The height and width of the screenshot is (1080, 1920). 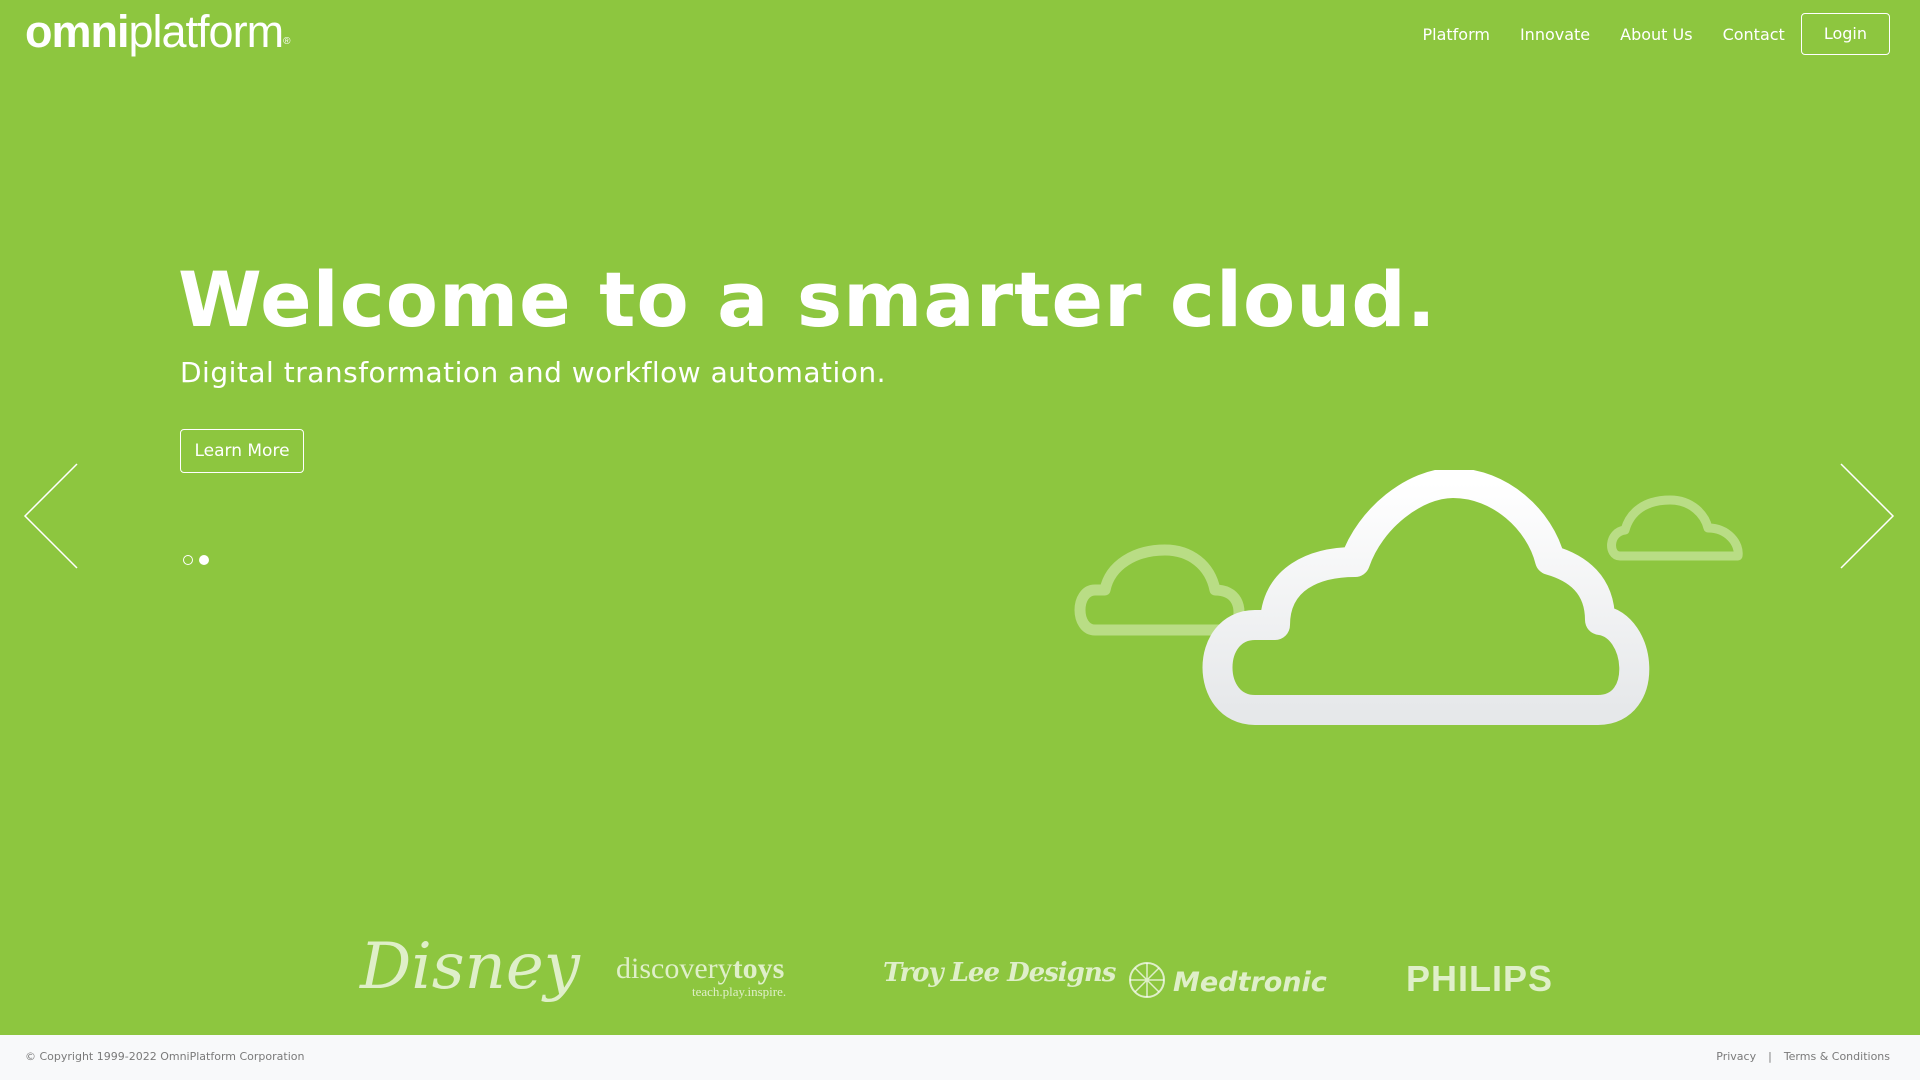 I want to click on medtronic-logo: Medtronic, so click(x=1227, y=982).